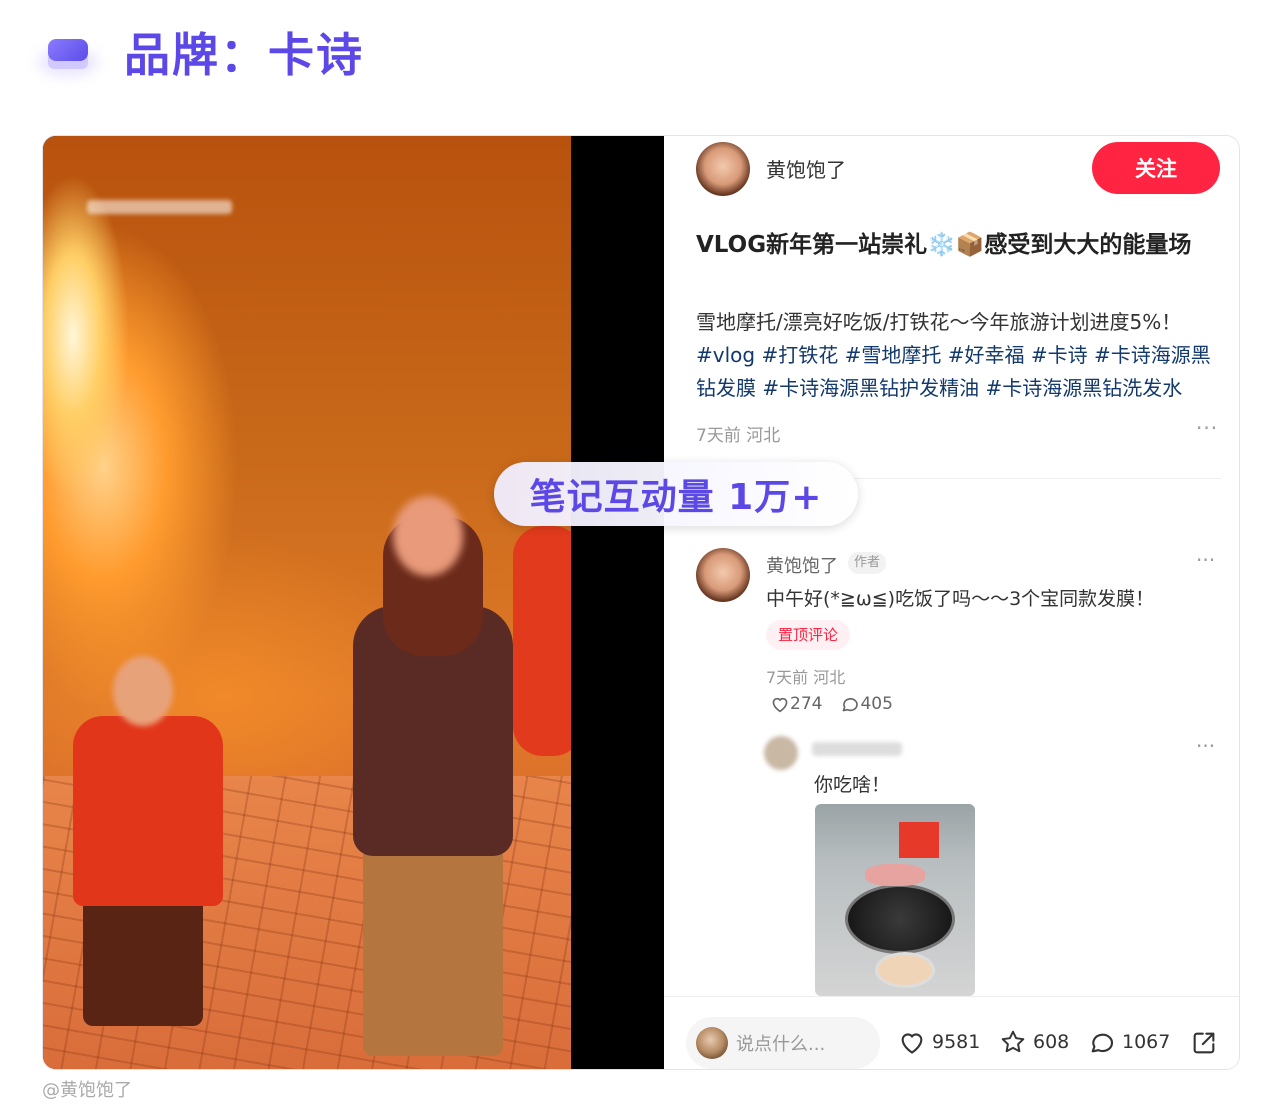 The width and height of the screenshot is (1280, 1115). What do you see at coordinates (852, 785) in the screenshot?
I see `reply-text: 你吃啥！` at bounding box center [852, 785].